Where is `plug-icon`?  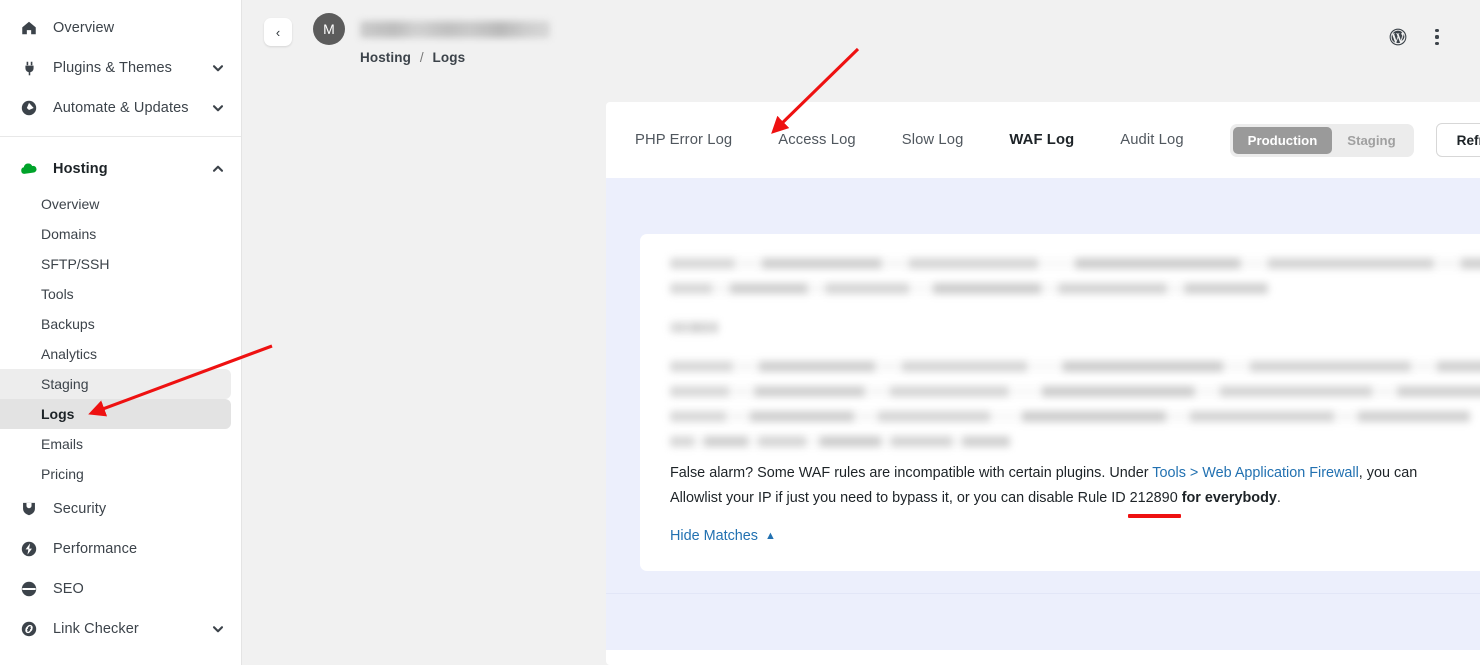
plug-icon is located at coordinates (29, 68).